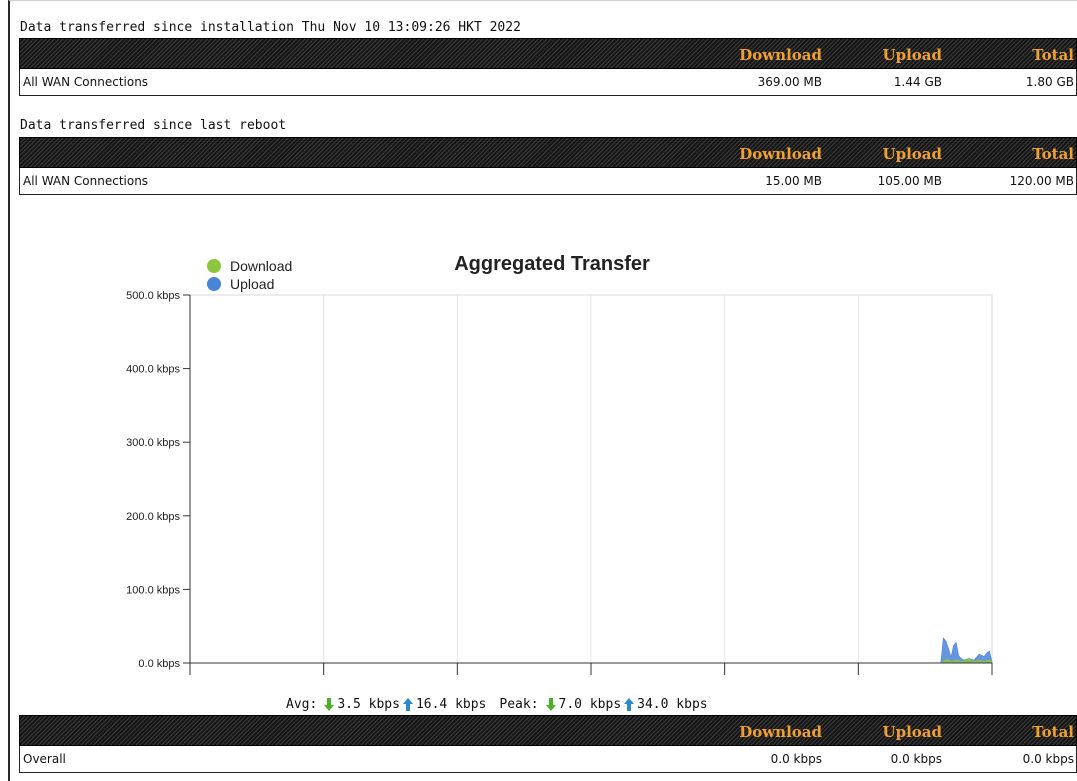 The height and width of the screenshot is (781, 1077). What do you see at coordinates (153, 296) in the screenshot?
I see `y-tick-label: 500.0 kbps` at bounding box center [153, 296].